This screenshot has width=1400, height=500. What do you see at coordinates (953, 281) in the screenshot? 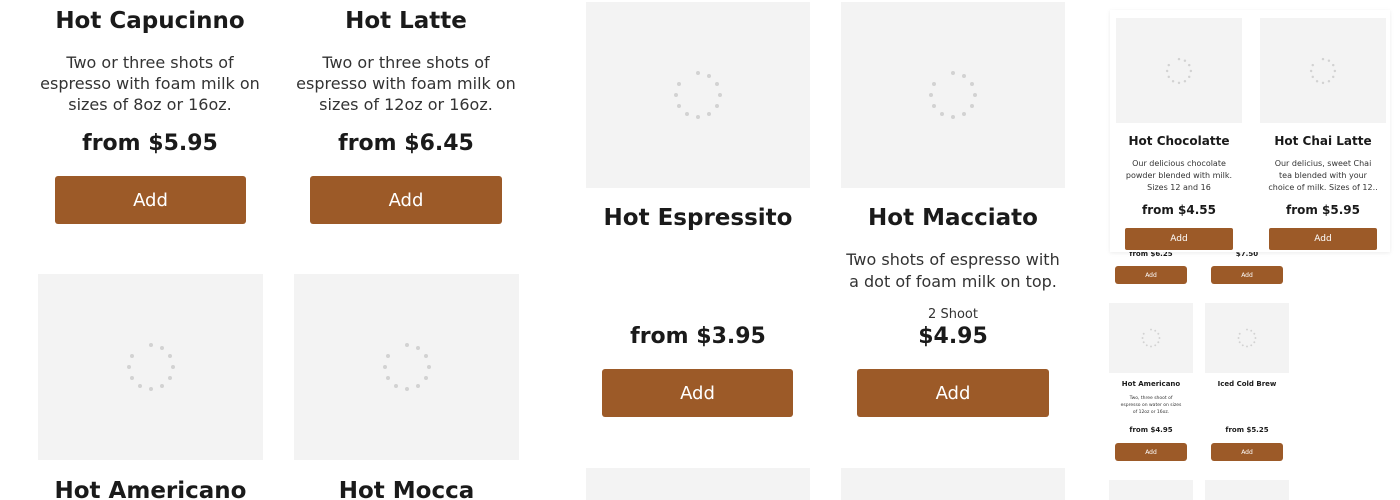
I see `description-line: a dot of foam milk on top.` at bounding box center [953, 281].